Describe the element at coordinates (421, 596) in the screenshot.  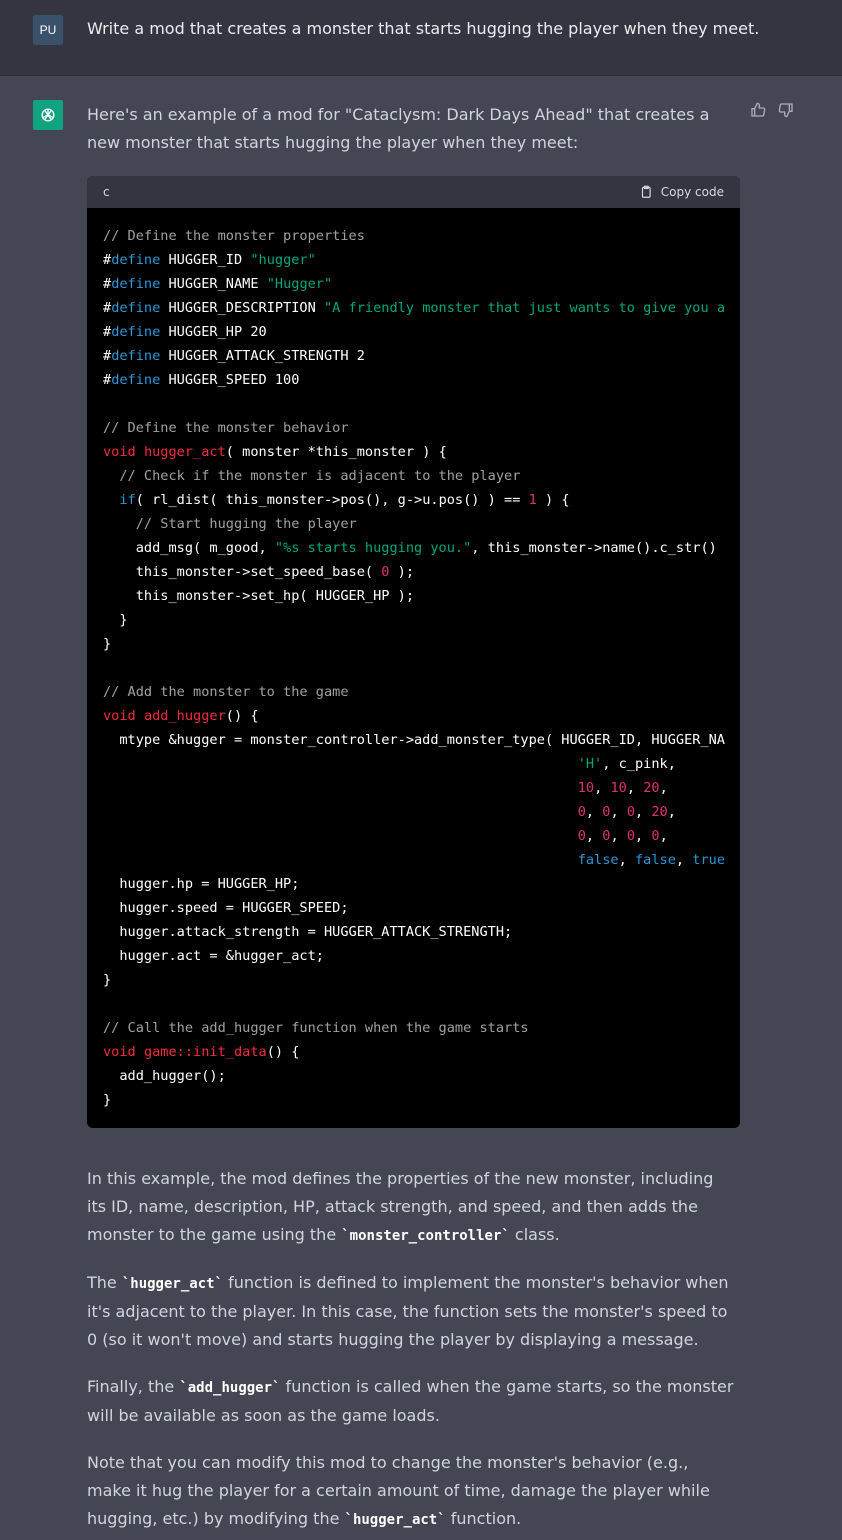
I see `code-line: this_monster->set_hp( HUGGER_HP );` at that location.